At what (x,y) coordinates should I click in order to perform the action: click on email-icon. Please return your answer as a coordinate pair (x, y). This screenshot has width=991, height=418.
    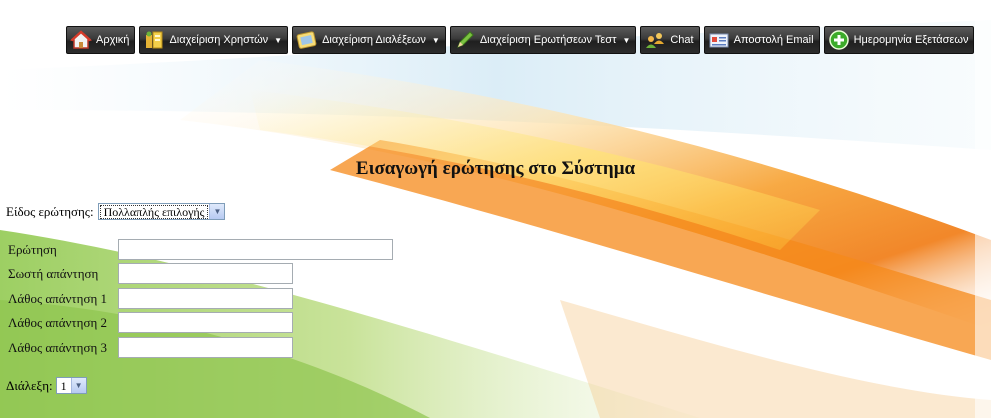
    Looking at the image, I should click on (719, 40).